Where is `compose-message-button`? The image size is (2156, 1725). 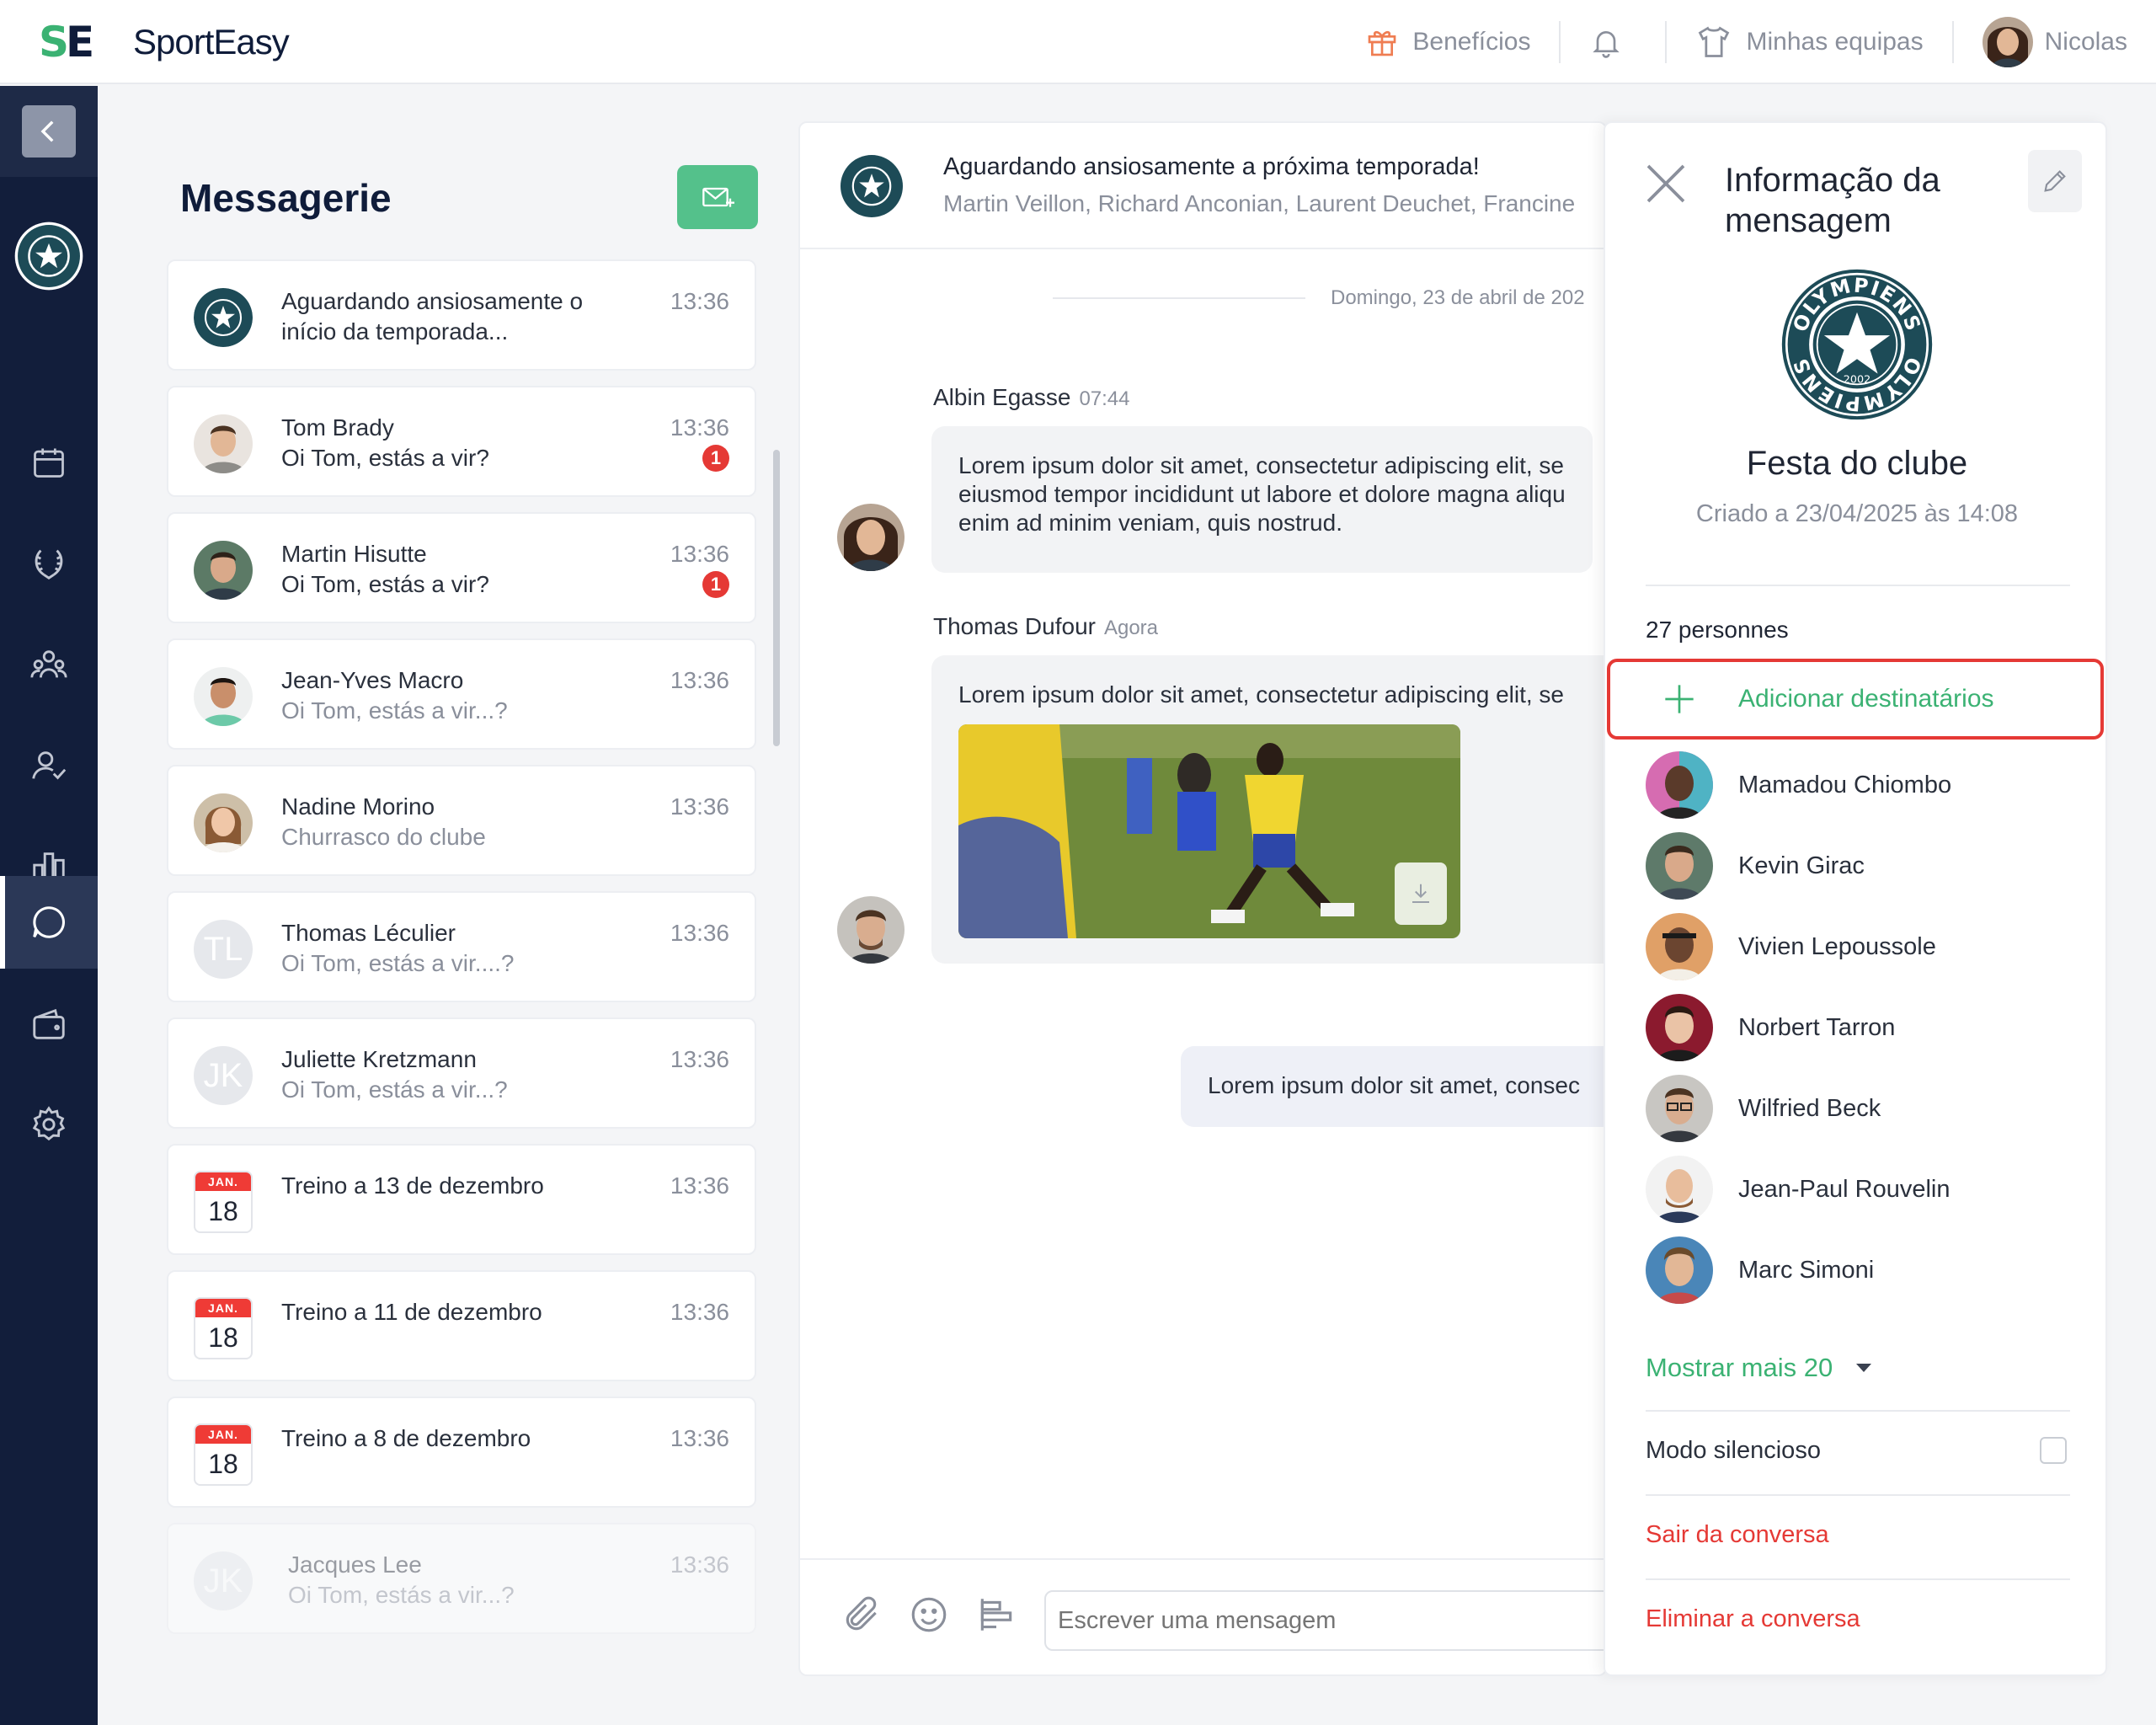
compose-message-button is located at coordinates (717, 197).